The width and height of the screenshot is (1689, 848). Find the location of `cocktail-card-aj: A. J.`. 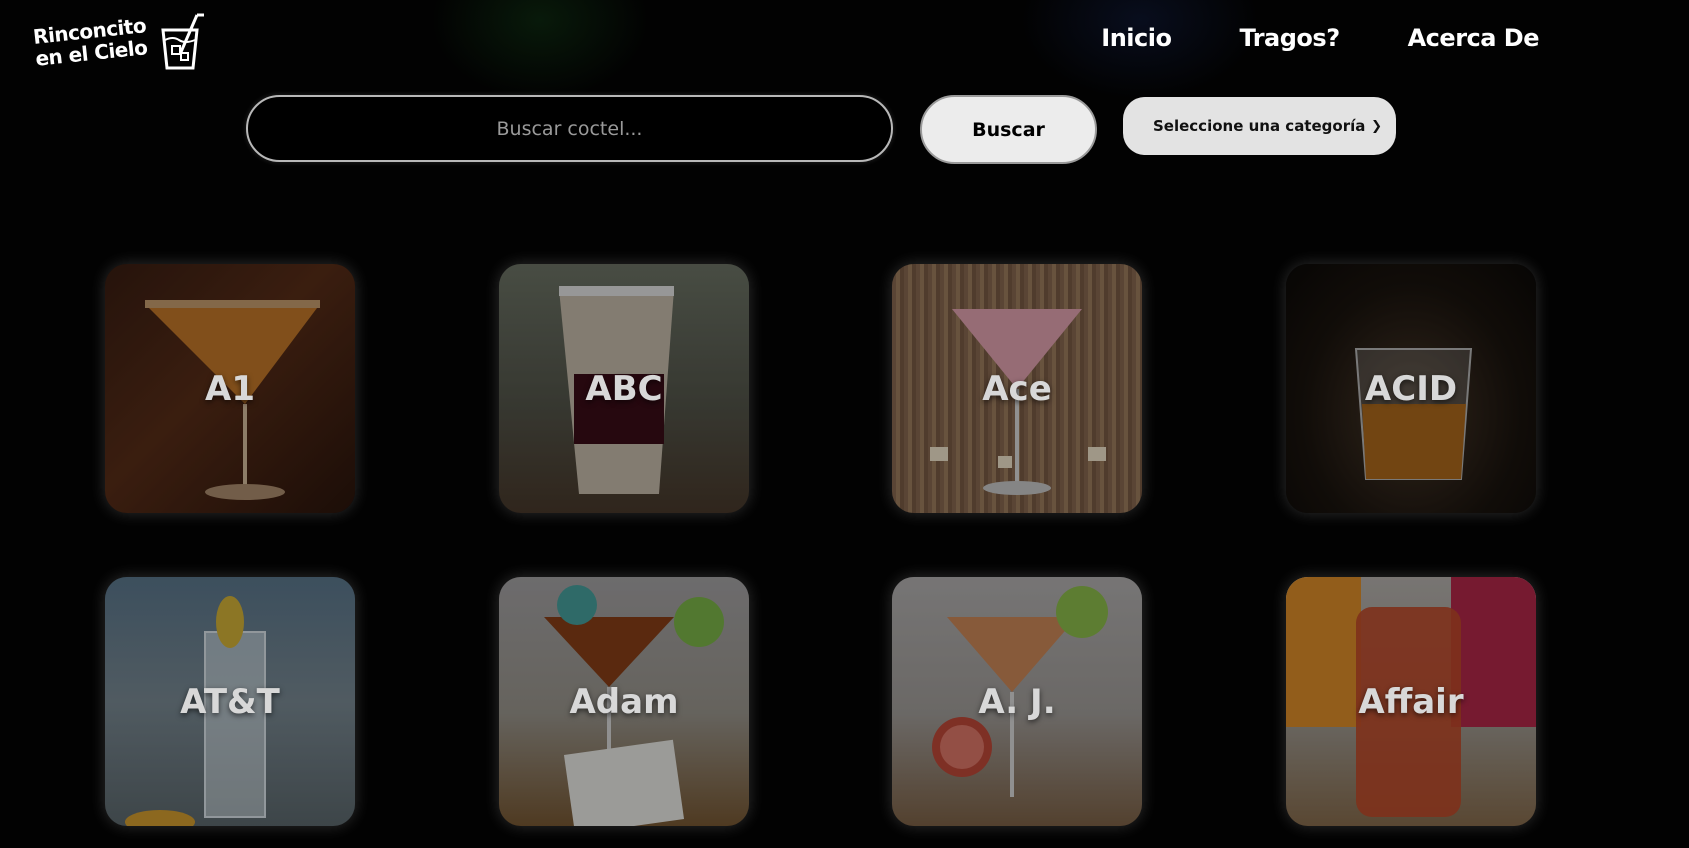

cocktail-card-aj: A. J. is located at coordinates (1017, 701).